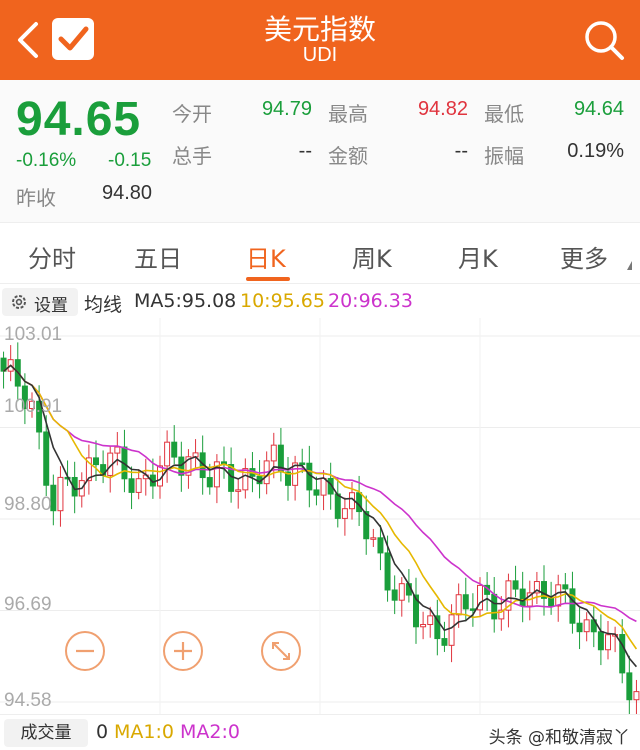 Image resolution: width=640 pixels, height=750 pixels. I want to click on fullscreen-button, so click(281, 651).